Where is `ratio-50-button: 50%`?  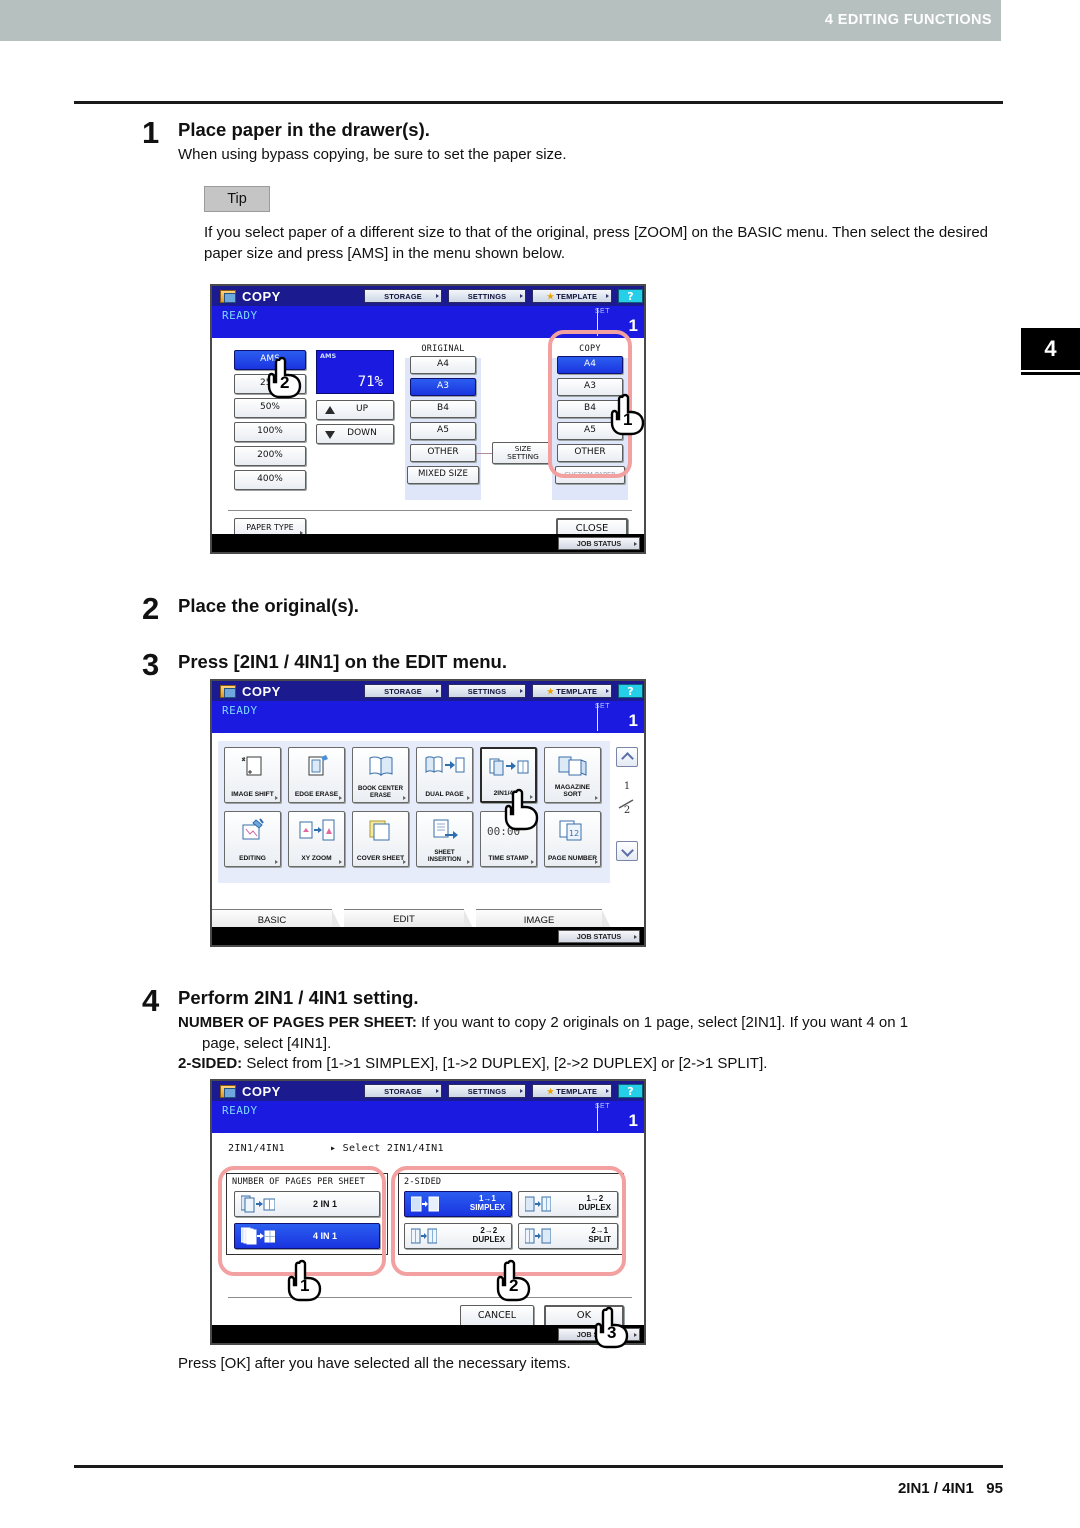
ratio-50-button: 50% is located at coordinates (270, 408).